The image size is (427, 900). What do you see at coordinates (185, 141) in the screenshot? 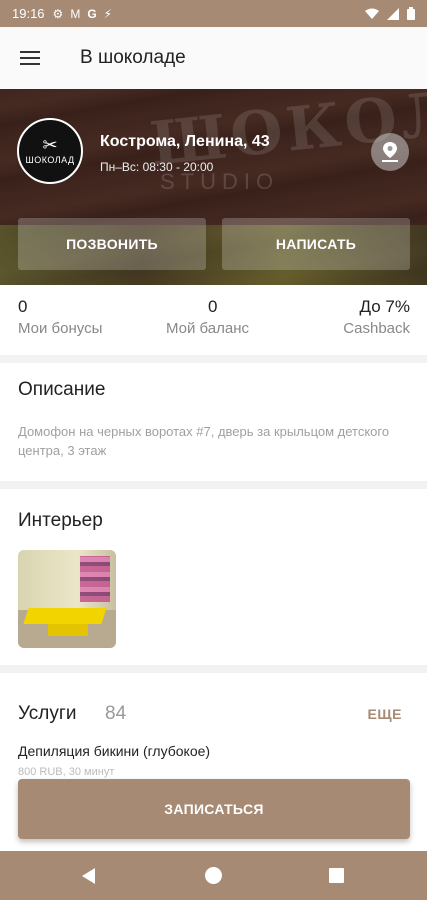
I see `salon-address: Кострома, Ленина, 43` at bounding box center [185, 141].